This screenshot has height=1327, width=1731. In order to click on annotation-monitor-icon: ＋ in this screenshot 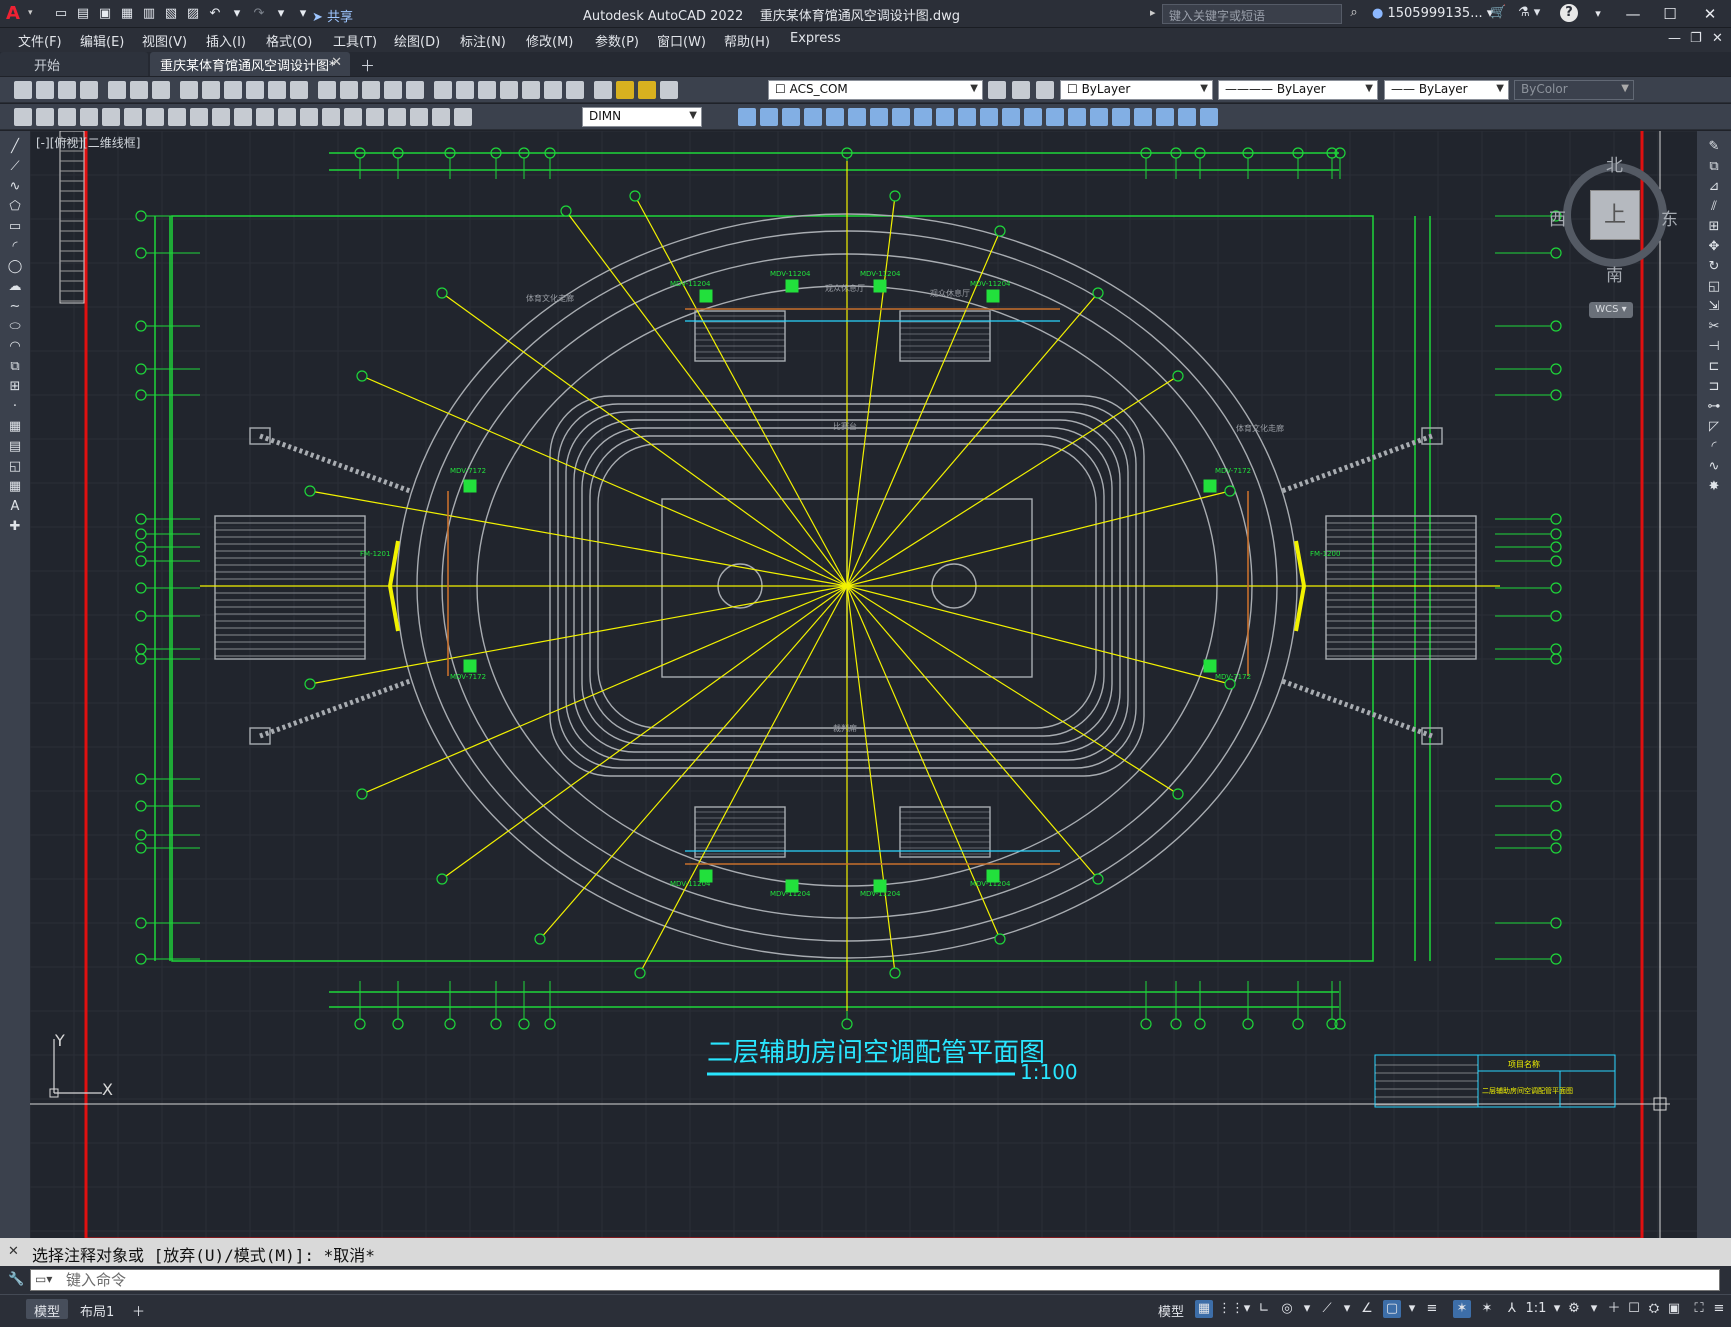, I will do `click(1614, 1309)`.